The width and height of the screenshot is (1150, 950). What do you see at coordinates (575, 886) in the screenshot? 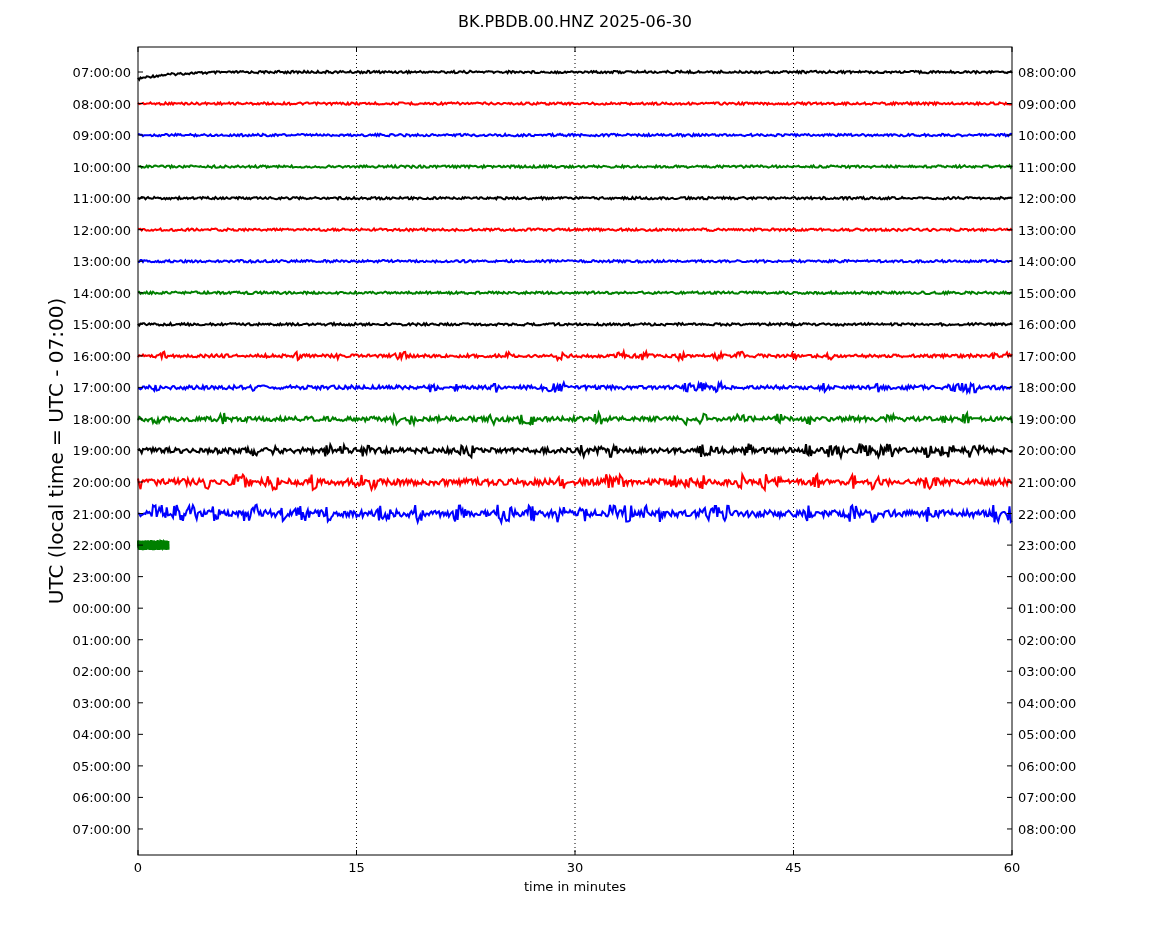
I see `x-axis-label: time in minutes` at bounding box center [575, 886].